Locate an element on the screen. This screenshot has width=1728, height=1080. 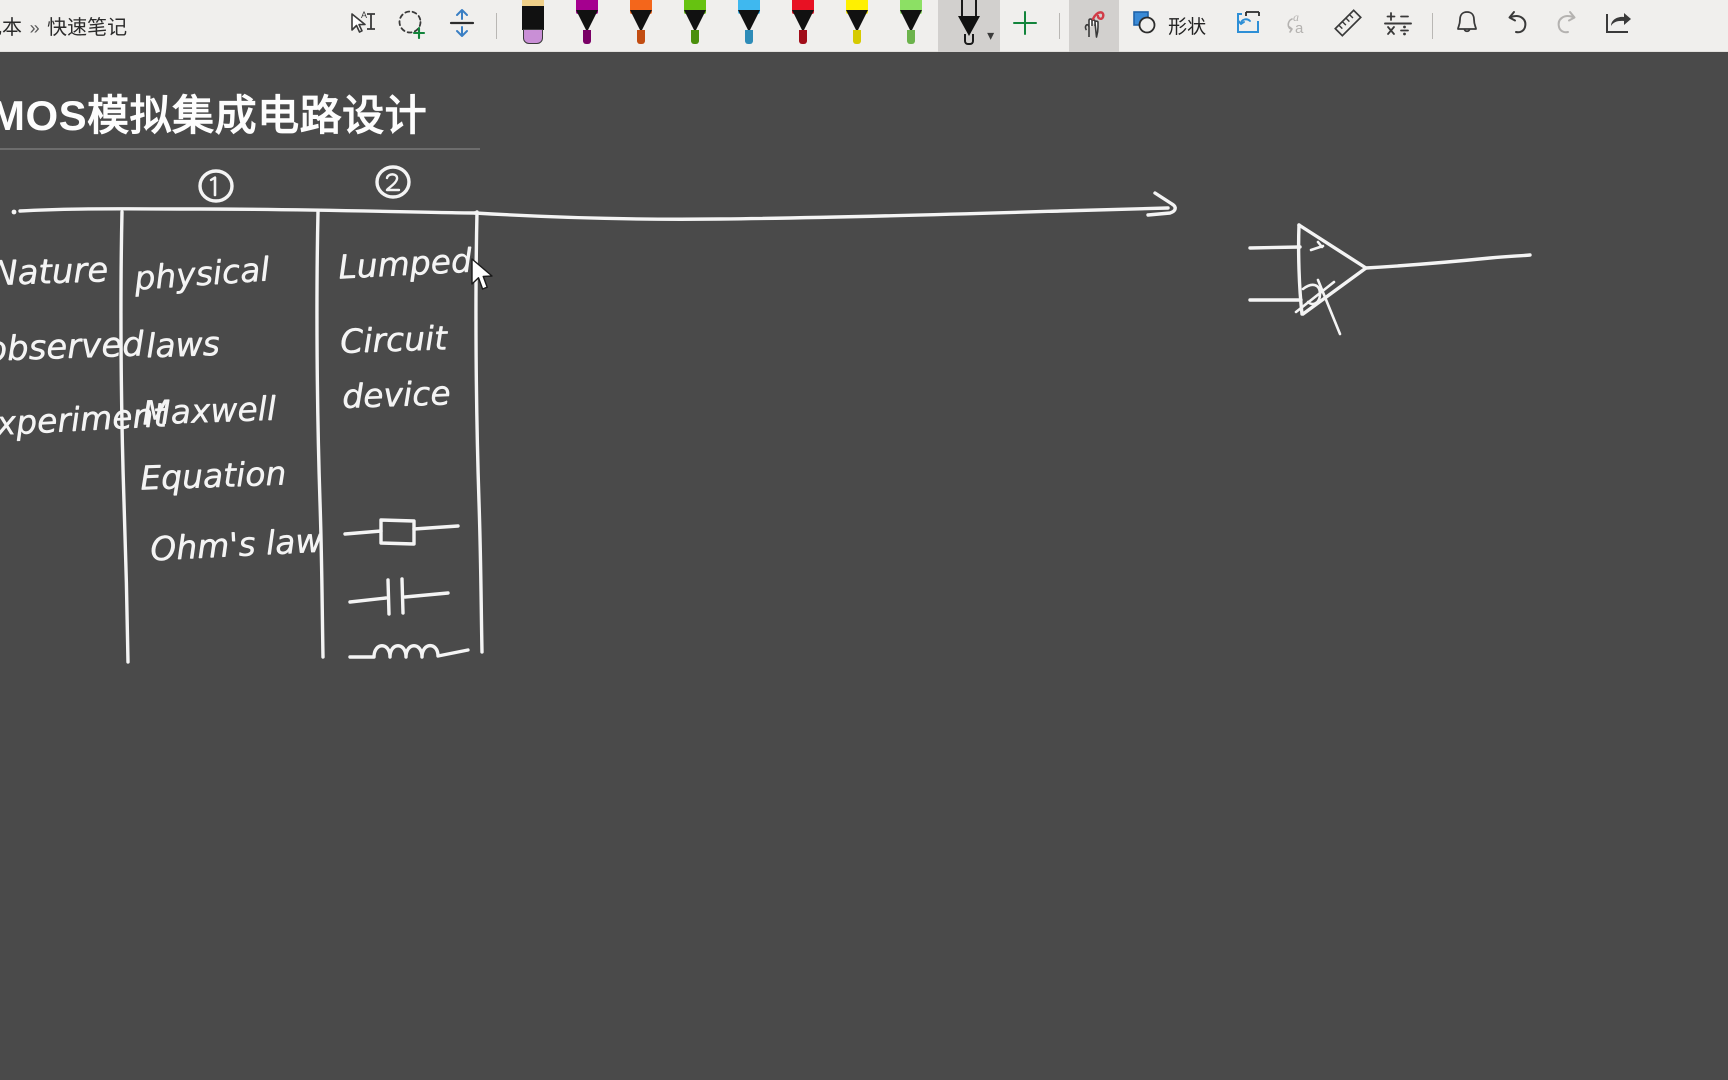
share-arrow-icon is located at coordinates (1617, 25).